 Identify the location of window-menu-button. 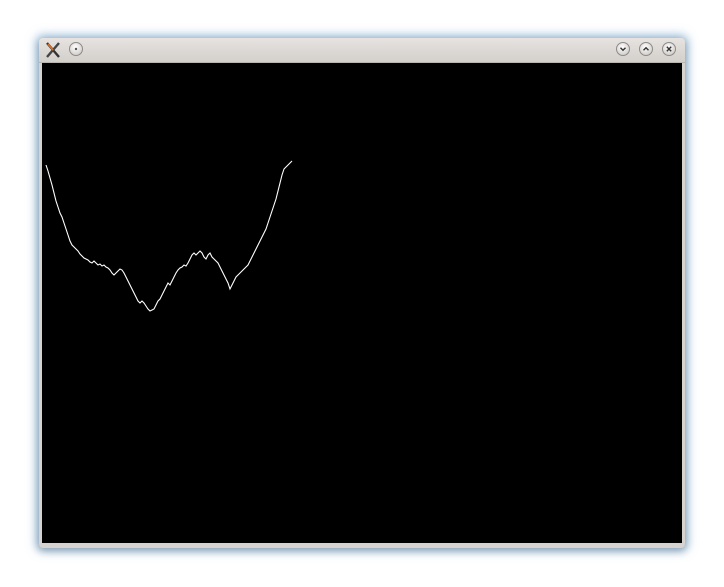
(76, 49).